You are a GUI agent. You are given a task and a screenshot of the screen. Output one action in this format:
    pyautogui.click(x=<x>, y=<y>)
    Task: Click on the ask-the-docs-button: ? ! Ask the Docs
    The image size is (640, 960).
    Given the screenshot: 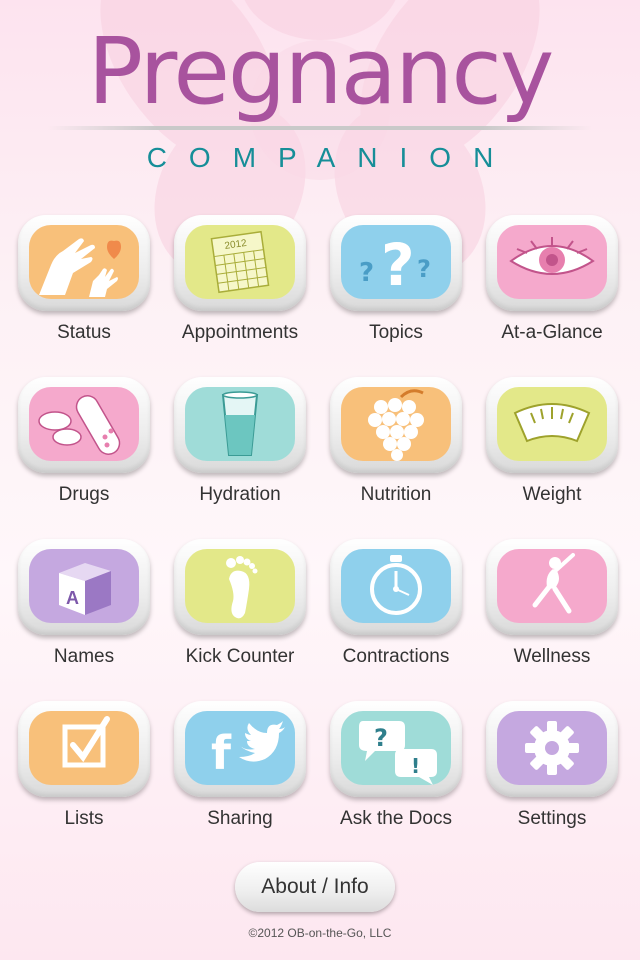 What is the action you would take?
    pyautogui.click(x=396, y=771)
    